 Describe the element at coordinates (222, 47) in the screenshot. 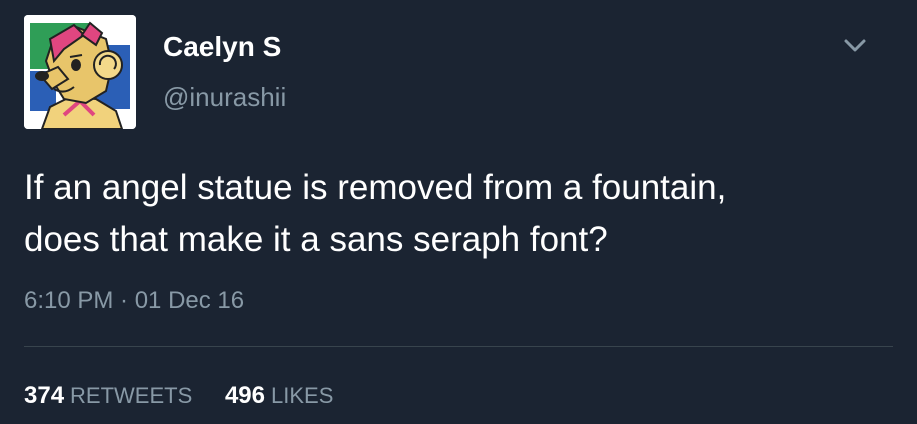

I see `display-name: Caelyn S` at that location.